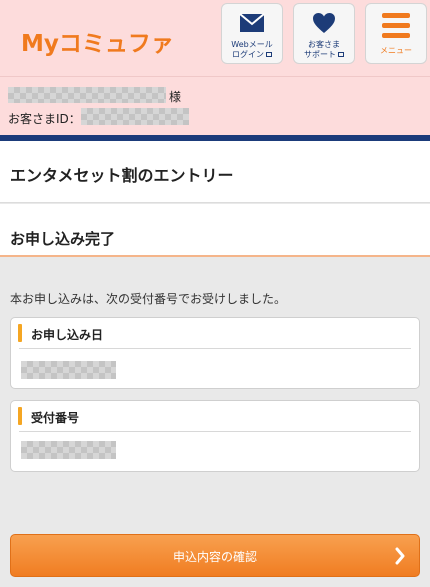 The width and height of the screenshot is (430, 587). What do you see at coordinates (400, 556) in the screenshot?
I see `chevron-right-icon` at bounding box center [400, 556].